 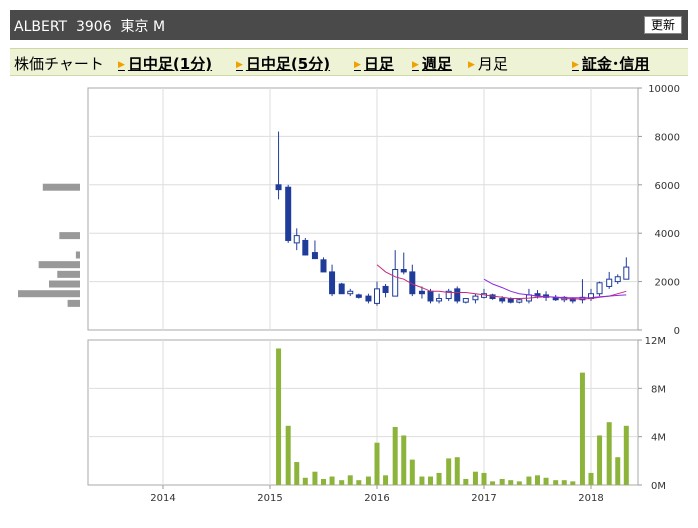 What do you see at coordinates (664, 89) in the screenshot?
I see `price-y-tick-label: 10000` at bounding box center [664, 89].